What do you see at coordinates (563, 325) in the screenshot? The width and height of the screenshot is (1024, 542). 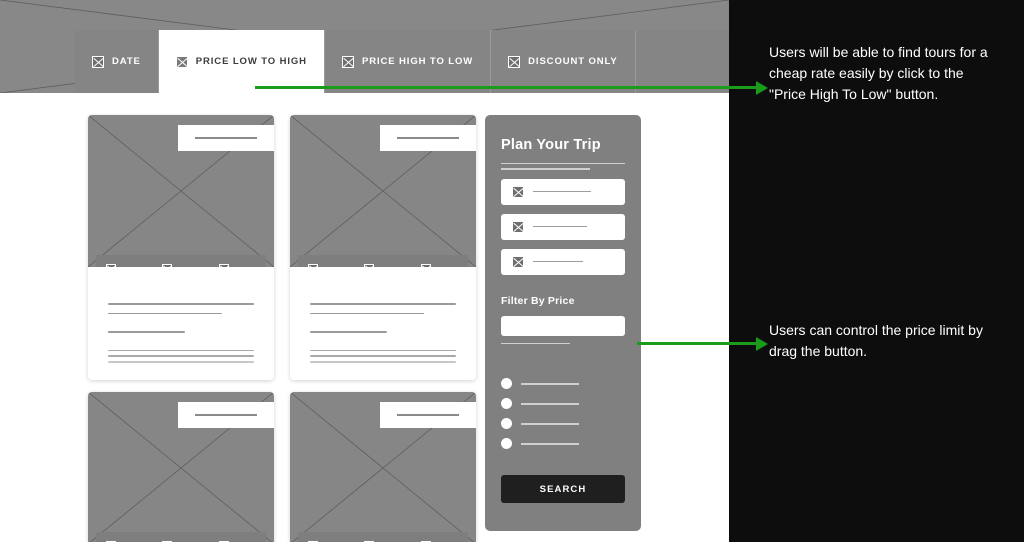 I see `price-slider-track` at bounding box center [563, 325].